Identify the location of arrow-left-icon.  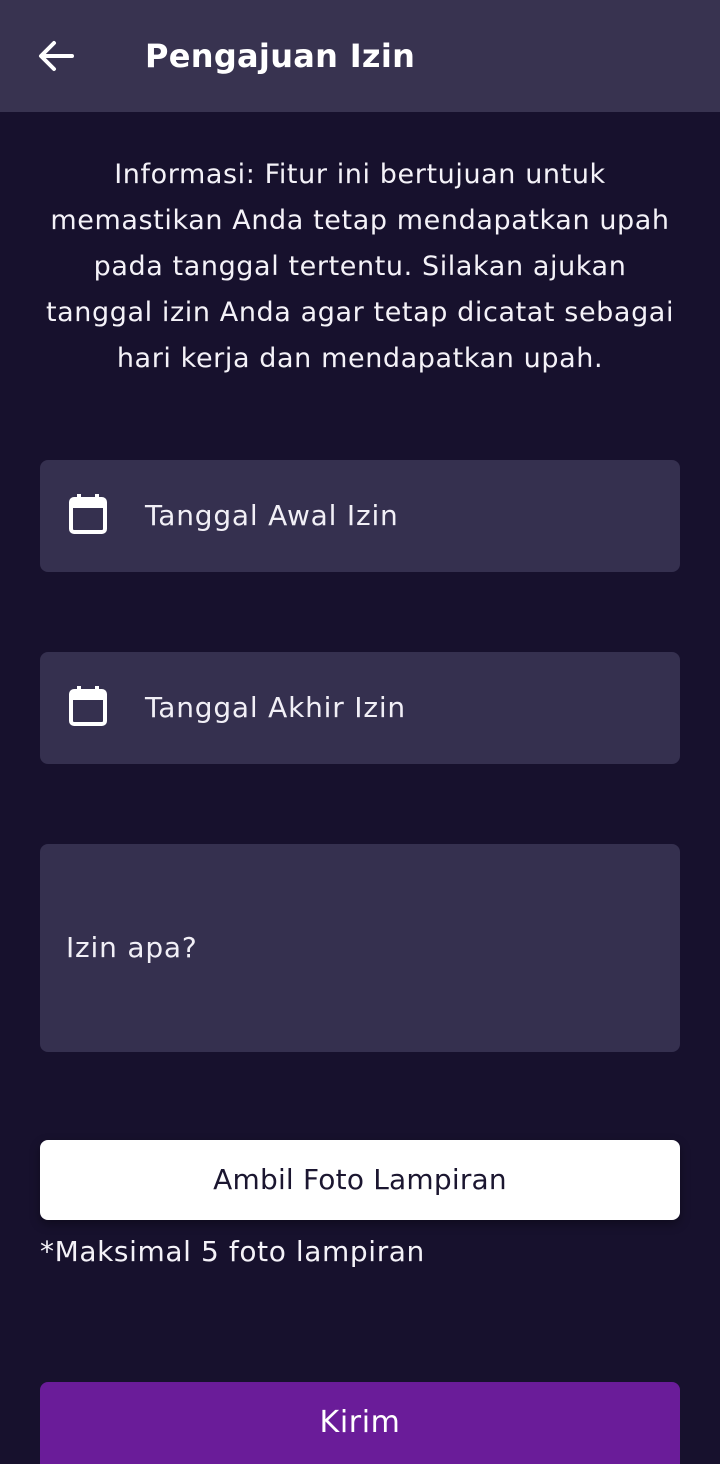
(56, 56).